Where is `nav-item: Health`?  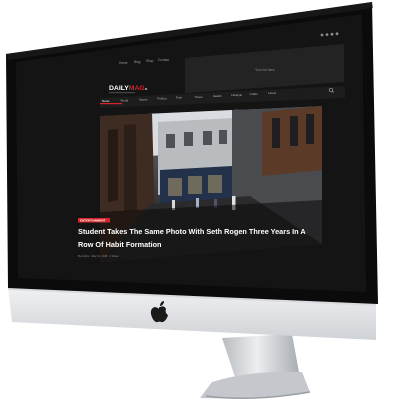
nav-item: Health is located at coordinates (217, 96).